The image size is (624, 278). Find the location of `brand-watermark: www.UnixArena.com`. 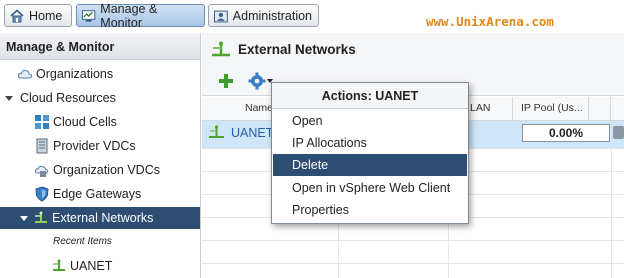

brand-watermark: www.UnixArena.com is located at coordinates (490, 21).